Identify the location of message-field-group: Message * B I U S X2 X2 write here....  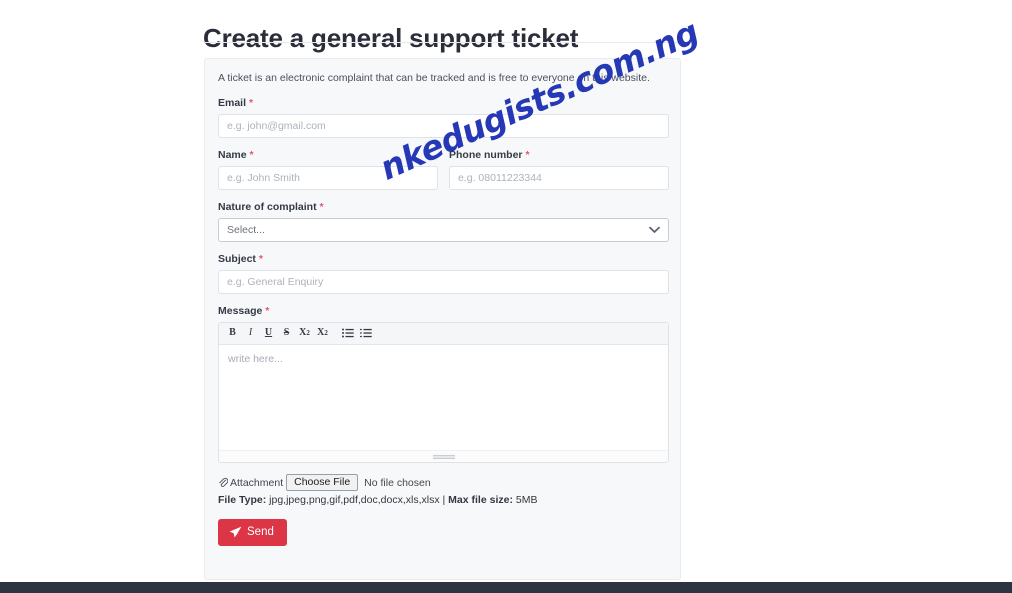
(443, 384).